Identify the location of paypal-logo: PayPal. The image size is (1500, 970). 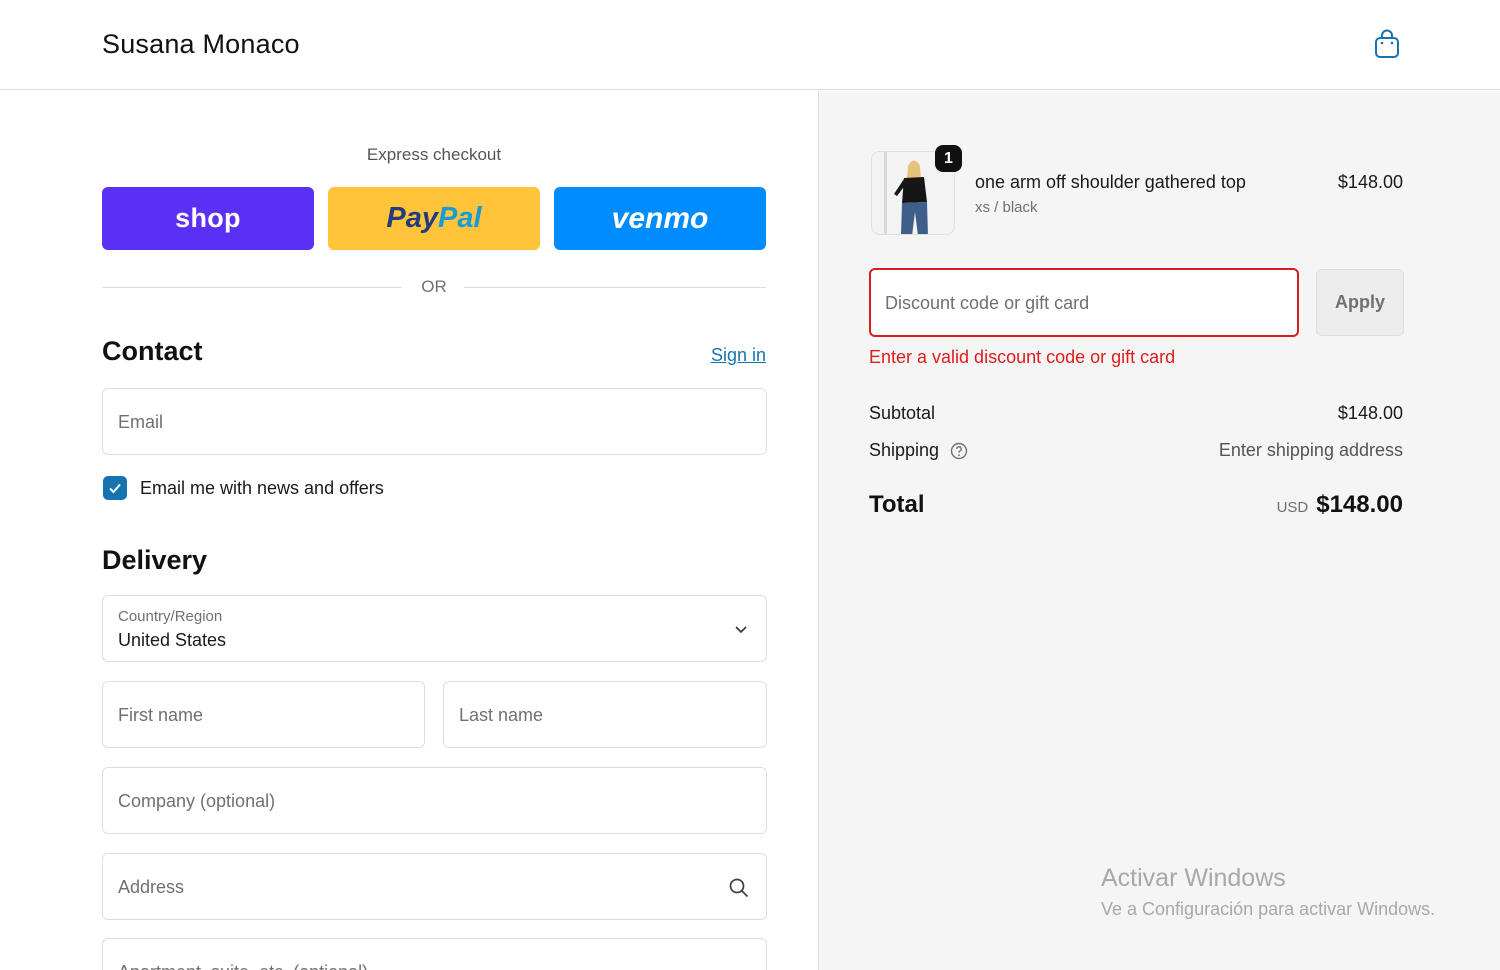
(434, 218).